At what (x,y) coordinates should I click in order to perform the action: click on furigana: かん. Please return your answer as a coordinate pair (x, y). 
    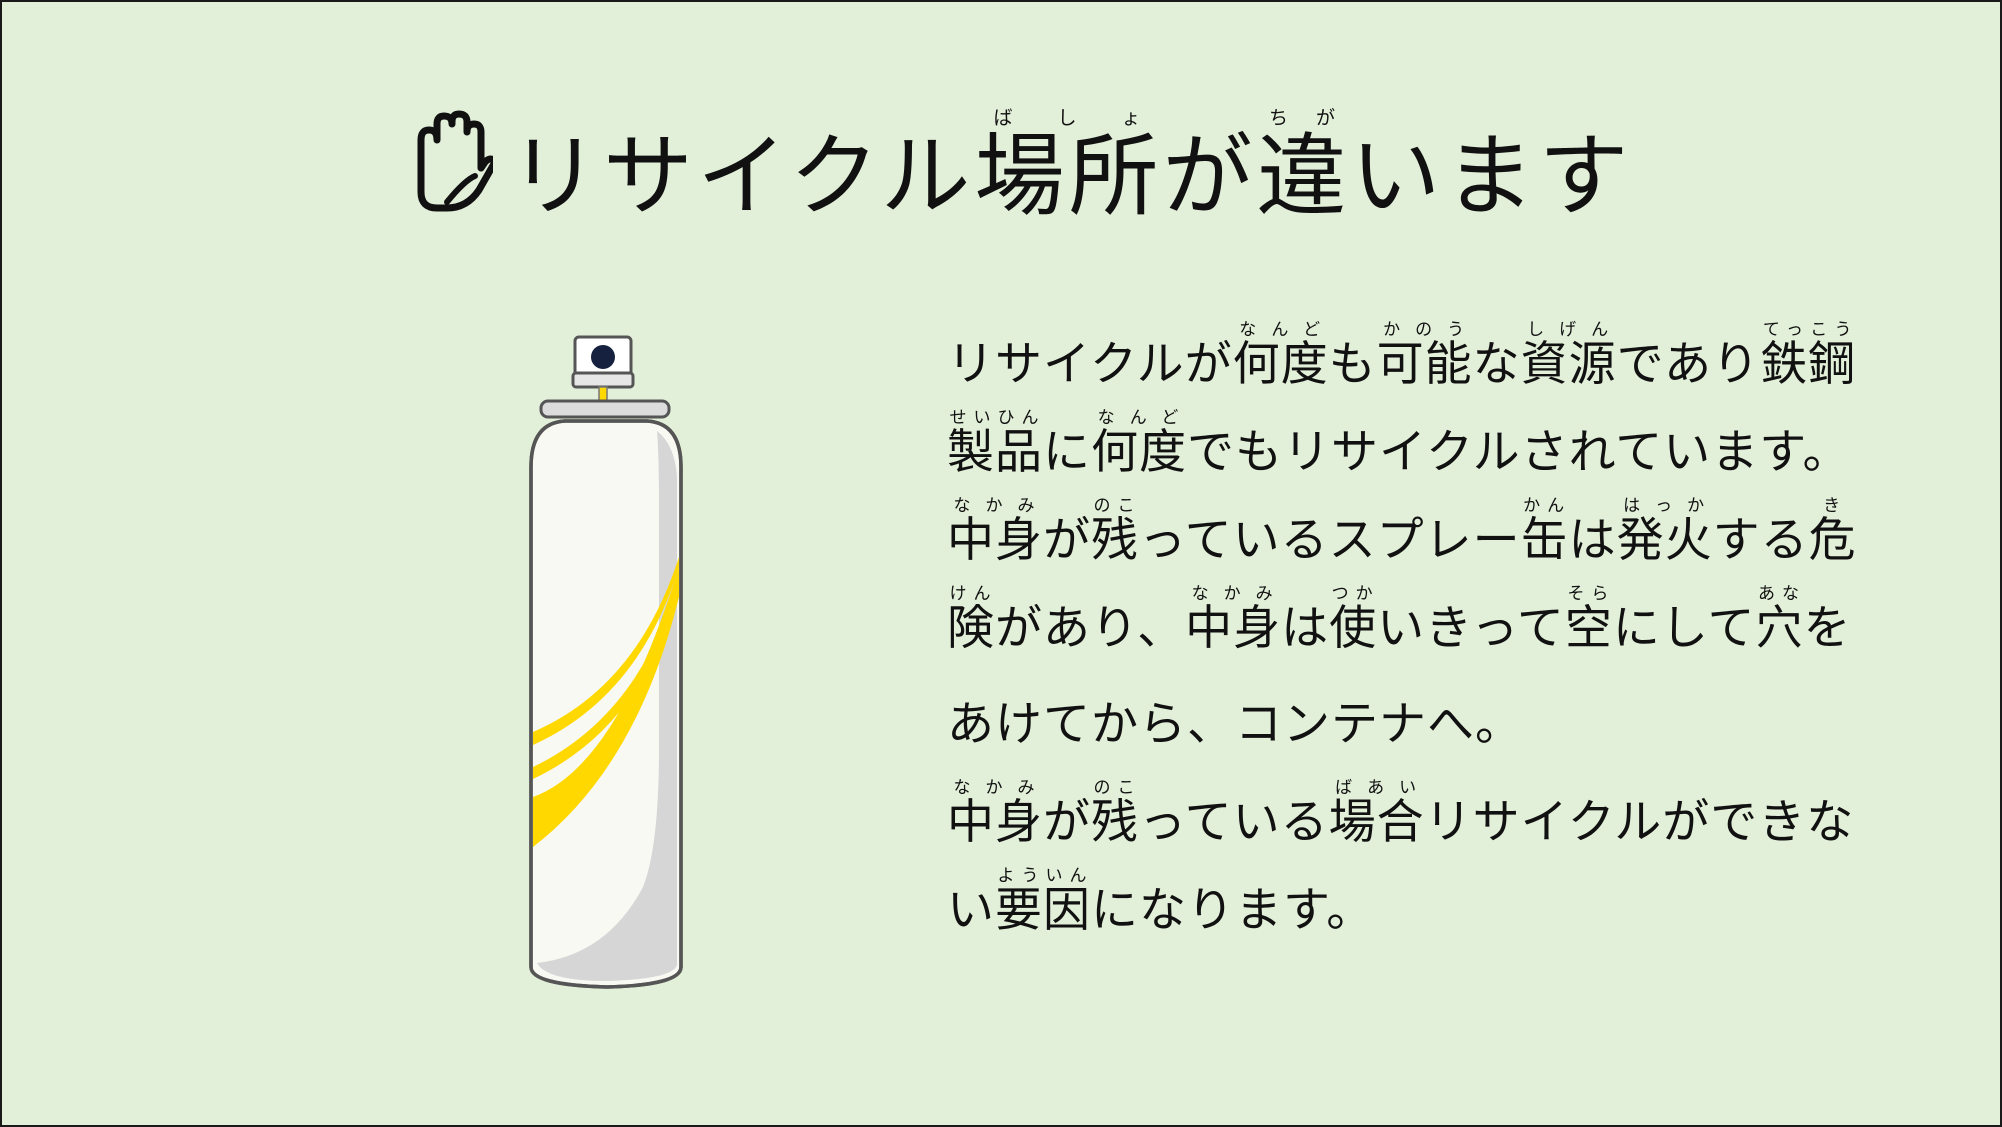
    Looking at the image, I should click on (1544, 506).